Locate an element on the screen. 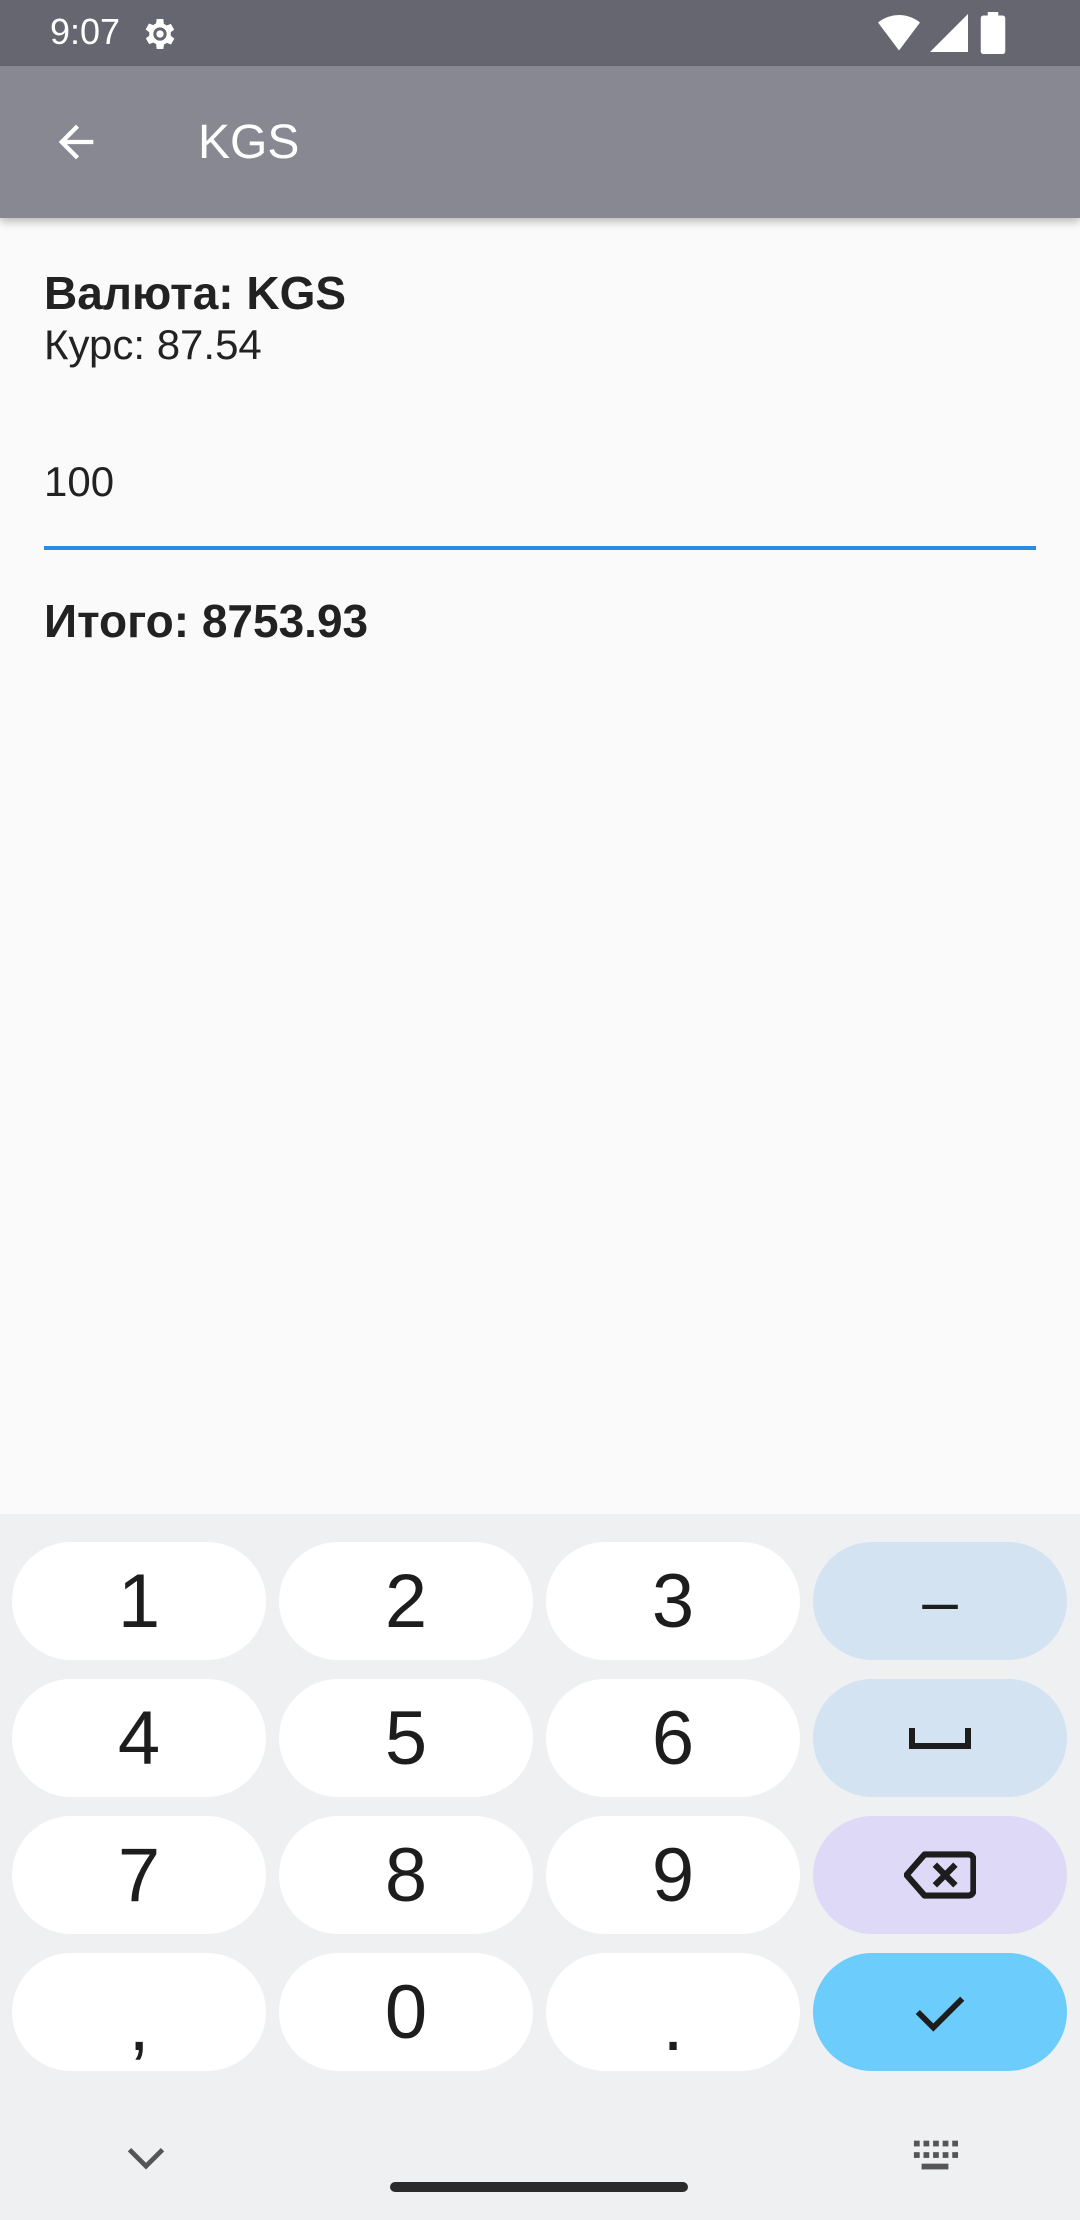 This screenshot has width=1080, height=2220. key-label: 3 is located at coordinates (673, 1601).